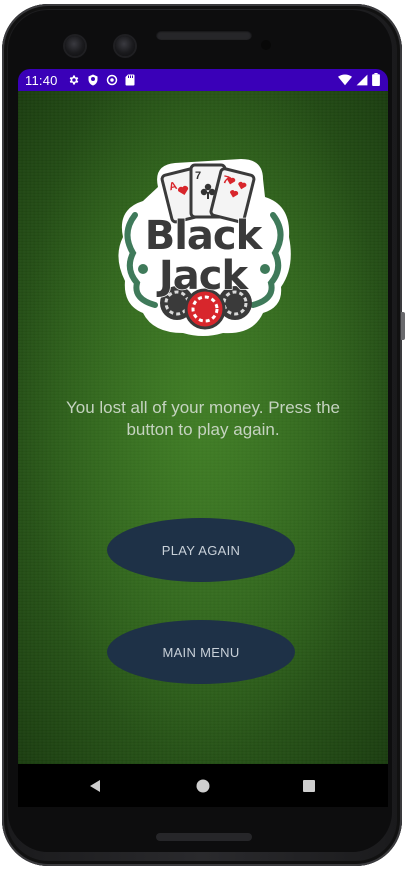 The height and width of the screenshot is (869, 407). I want to click on battery-icon, so click(376, 79).